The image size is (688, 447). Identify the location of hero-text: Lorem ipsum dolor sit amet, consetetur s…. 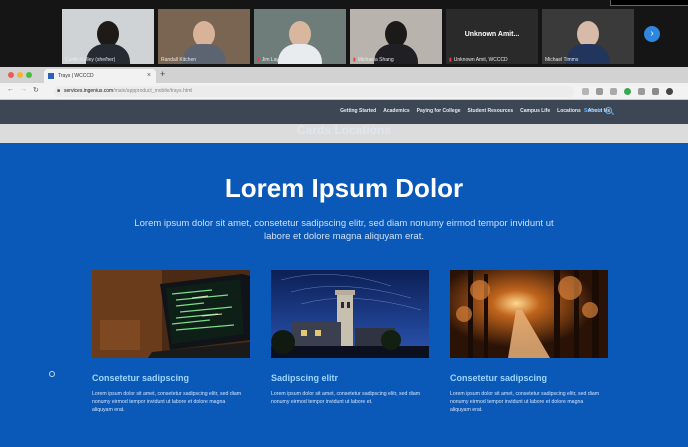
(344, 230).